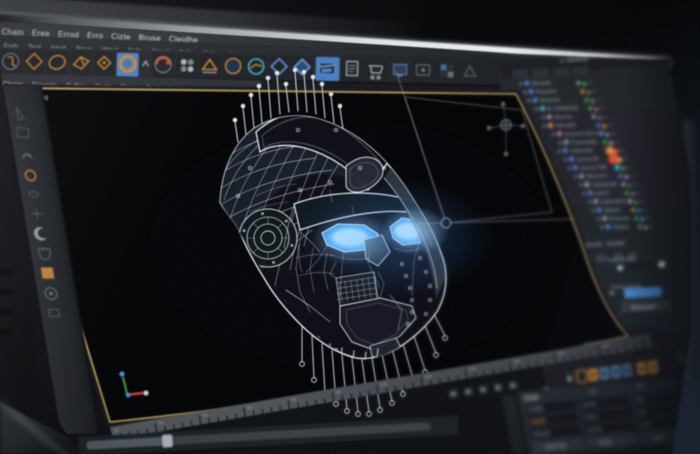 The height and width of the screenshot is (454, 700). I want to click on svg-text: Mltrcwvr, so click(596, 176).